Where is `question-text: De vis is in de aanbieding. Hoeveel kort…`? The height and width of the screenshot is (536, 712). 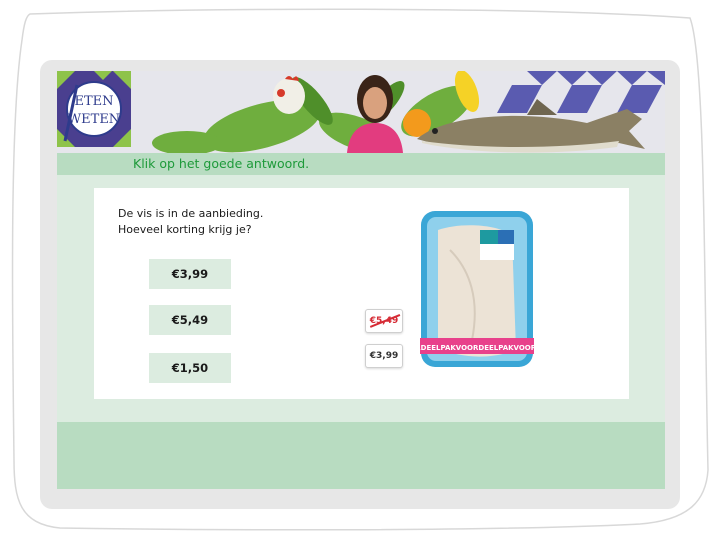 question-text: De vis is in de aanbieding. Hoeveel kort… is located at coordinates (190, 222).